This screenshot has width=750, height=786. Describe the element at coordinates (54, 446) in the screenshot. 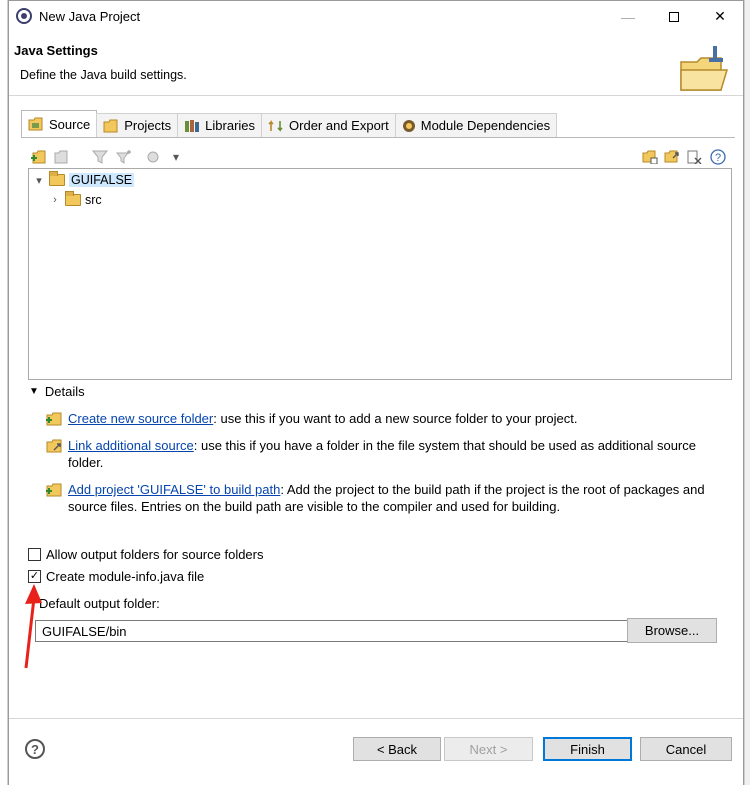

I see `link-source-folder-icon` at that location.